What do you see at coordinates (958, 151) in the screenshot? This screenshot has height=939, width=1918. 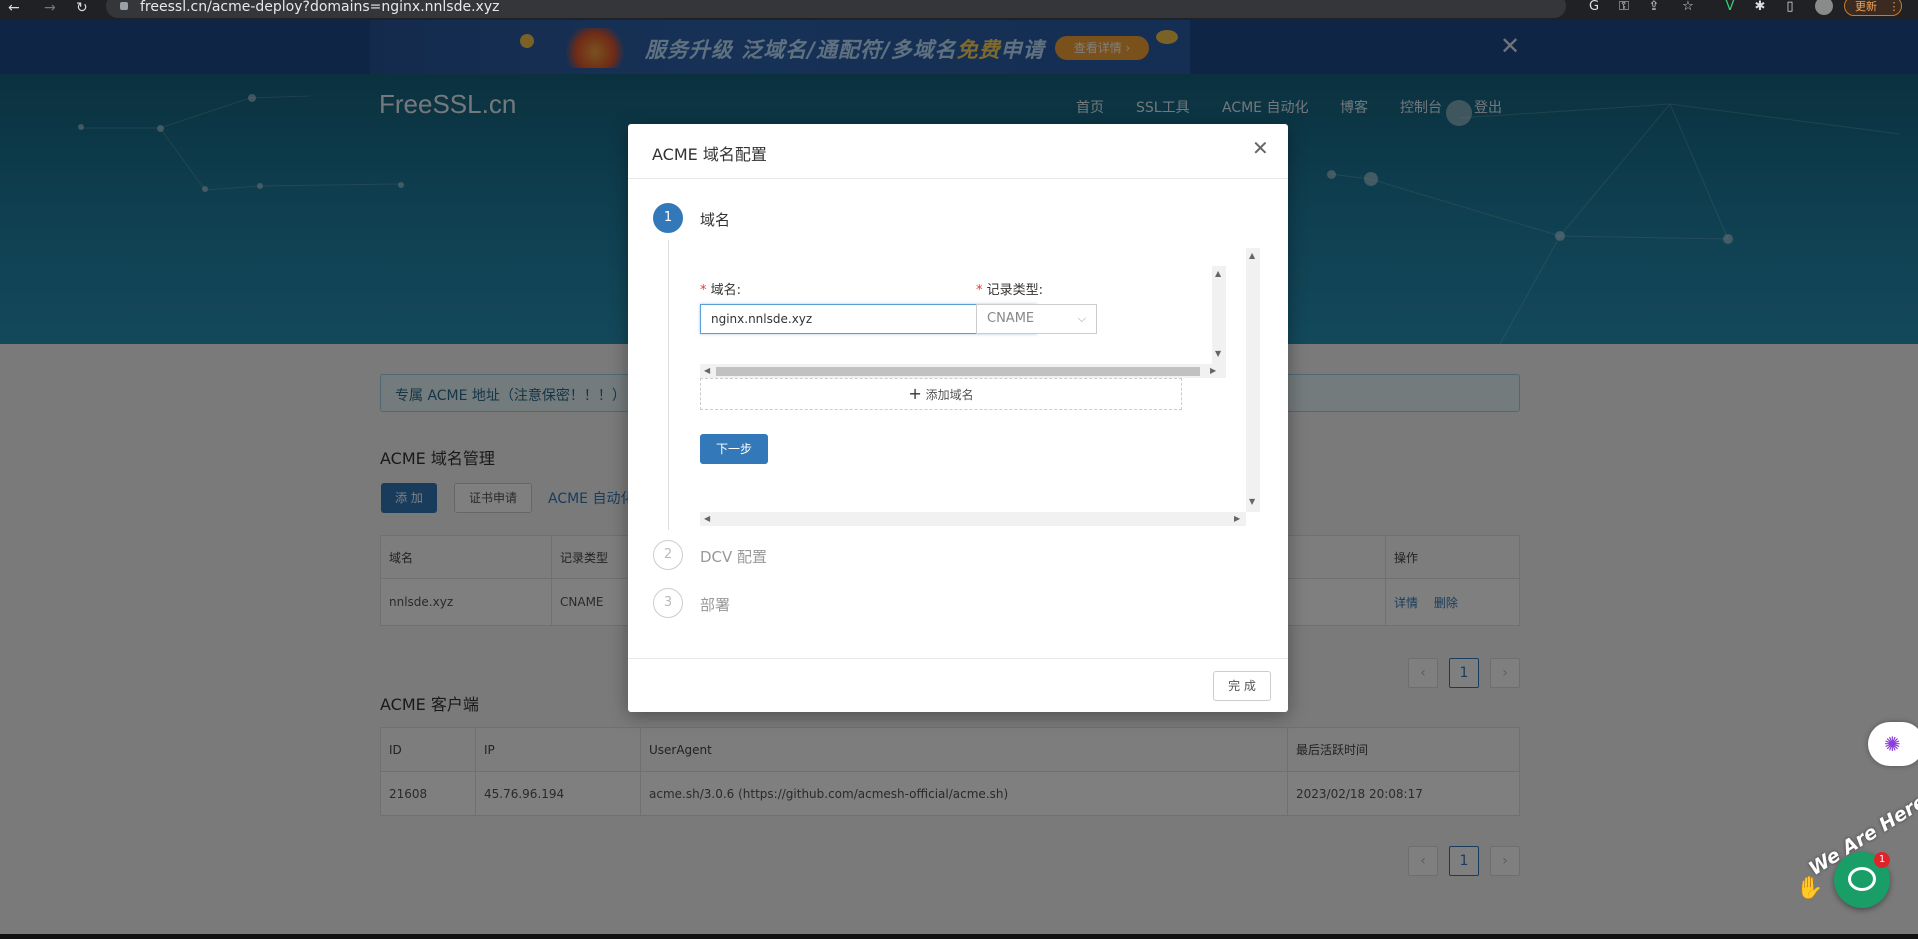 I see `dialog-header: ACME 域名配置 ✕` at bounding box center [958, 151].